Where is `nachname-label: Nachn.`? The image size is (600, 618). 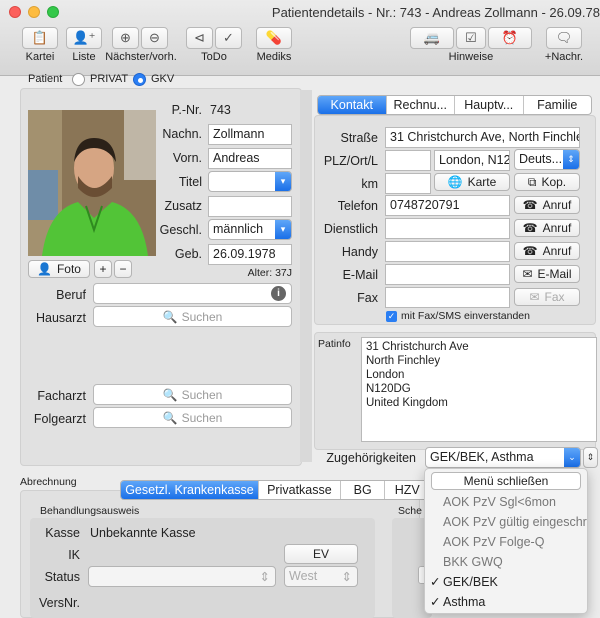
nachname-label: Nachn. is located at coordinates (182, 134).